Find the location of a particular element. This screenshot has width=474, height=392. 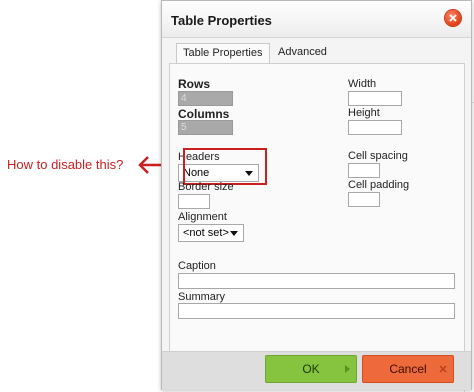

height-input is located at coordinates (375, 127).